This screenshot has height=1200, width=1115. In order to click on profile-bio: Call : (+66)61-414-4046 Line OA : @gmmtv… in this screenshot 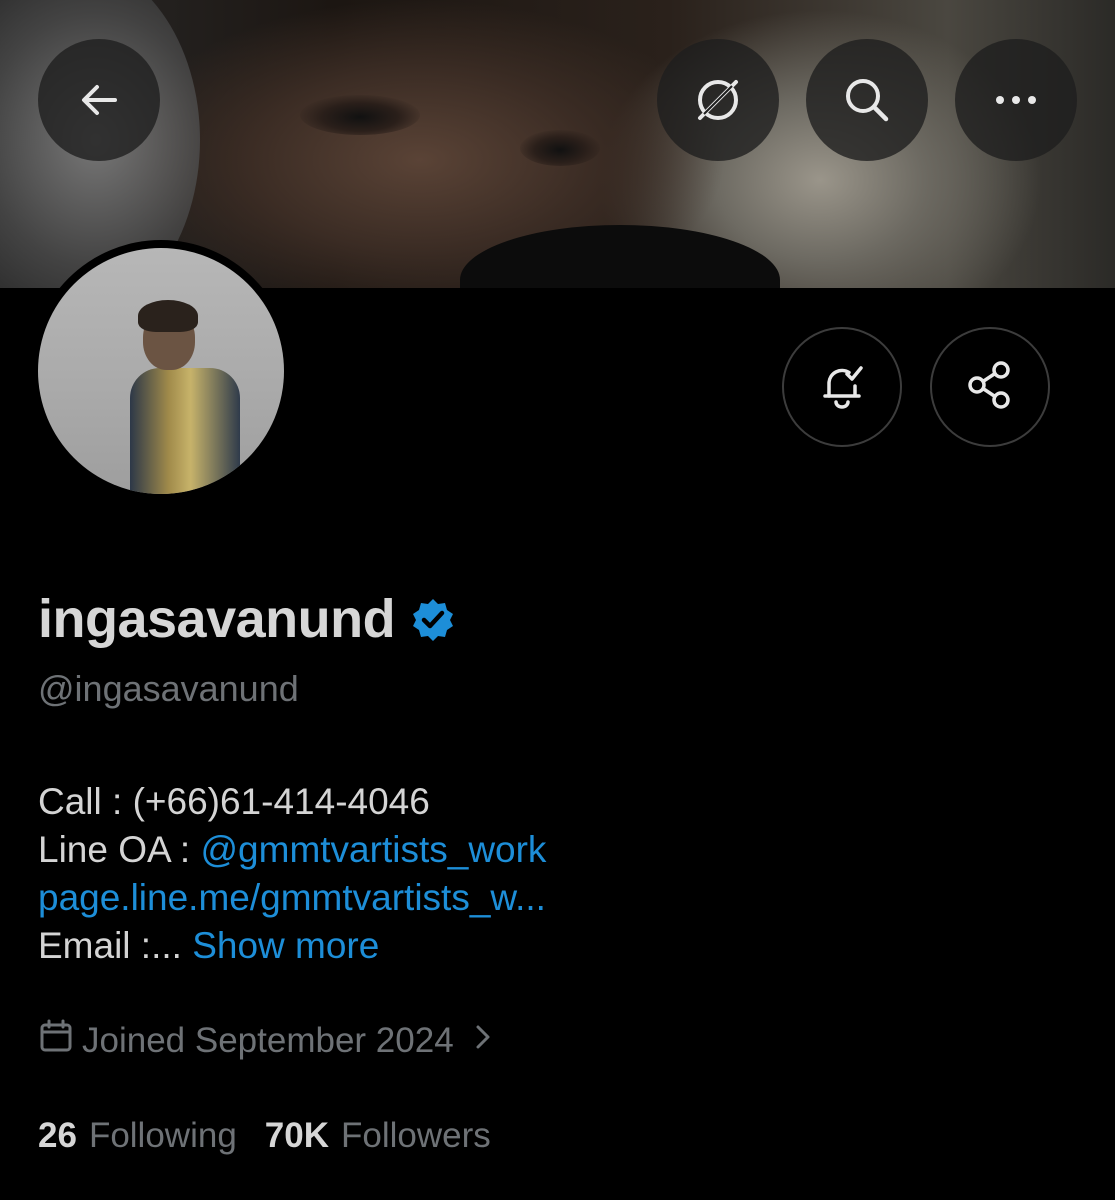, I will do `click(292, 874)`.